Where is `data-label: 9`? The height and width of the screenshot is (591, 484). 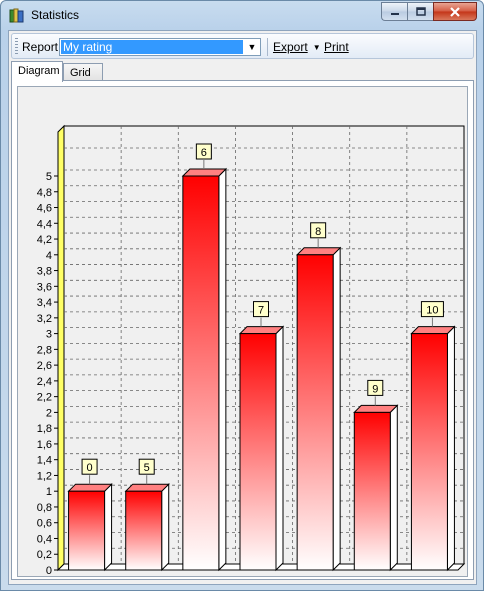
data-label: 9 is located at coordinates (375, 389).